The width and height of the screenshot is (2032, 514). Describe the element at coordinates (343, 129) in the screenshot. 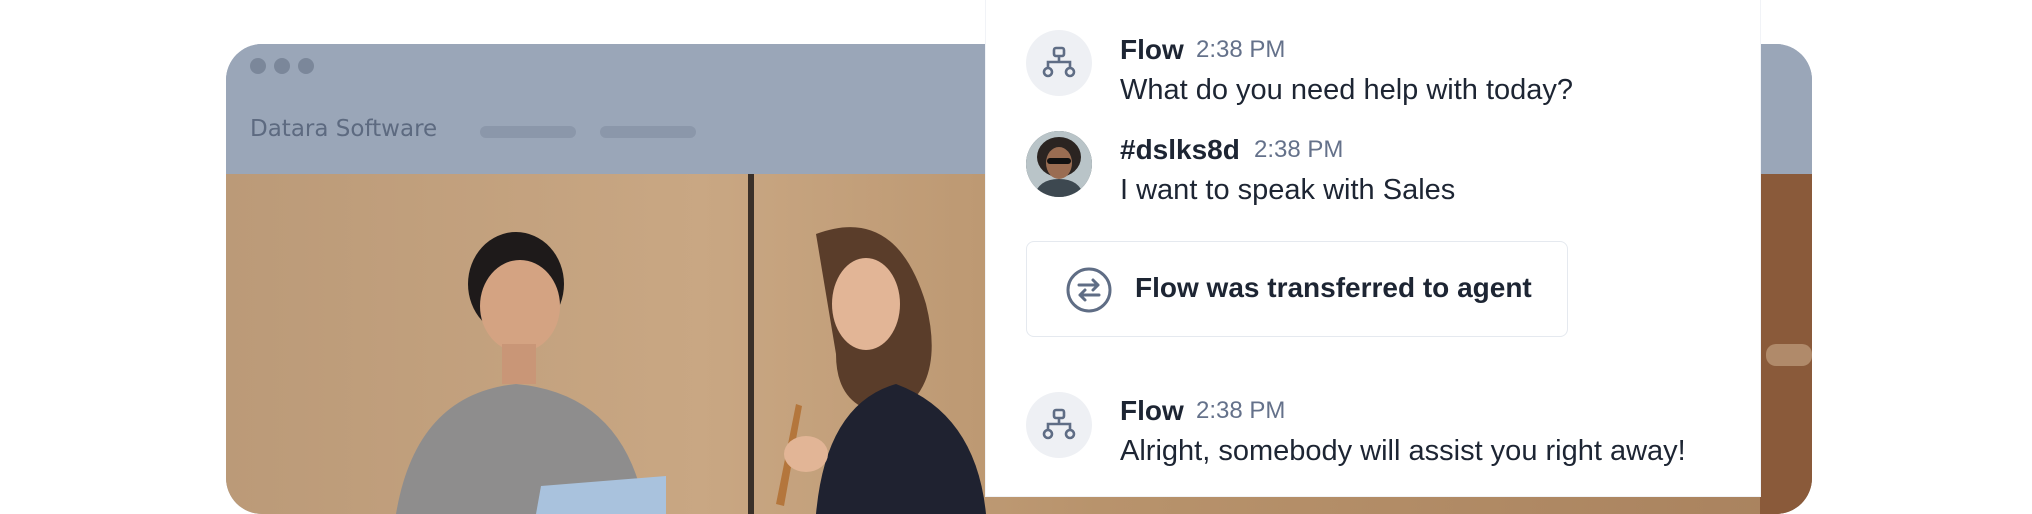

I see `site-brand: Datara Software` at that location.